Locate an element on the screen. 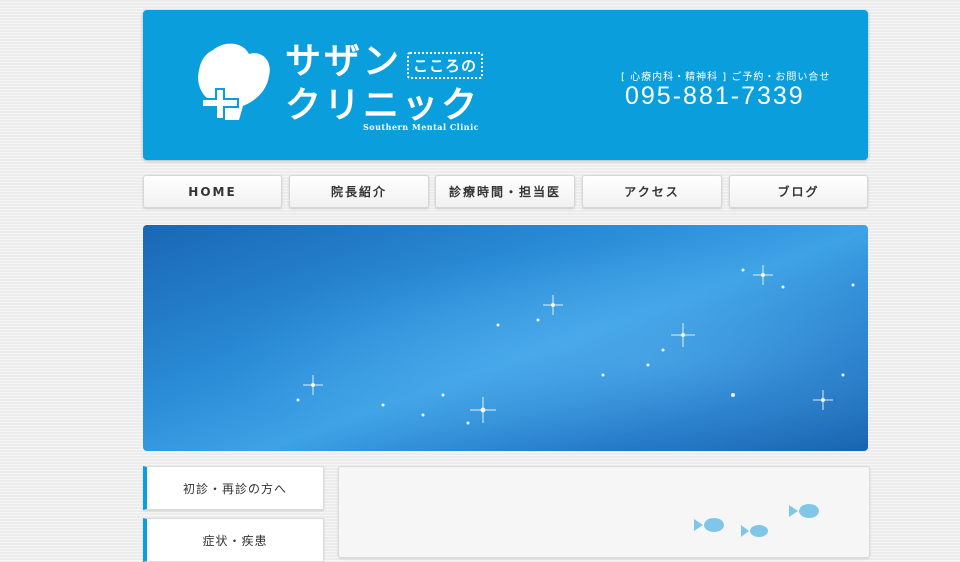 The image size is (960, 562). main-nav: HOME 院長紹介 診療時間・担当医 アクセス ブログ is located at coordinates (505, 192).